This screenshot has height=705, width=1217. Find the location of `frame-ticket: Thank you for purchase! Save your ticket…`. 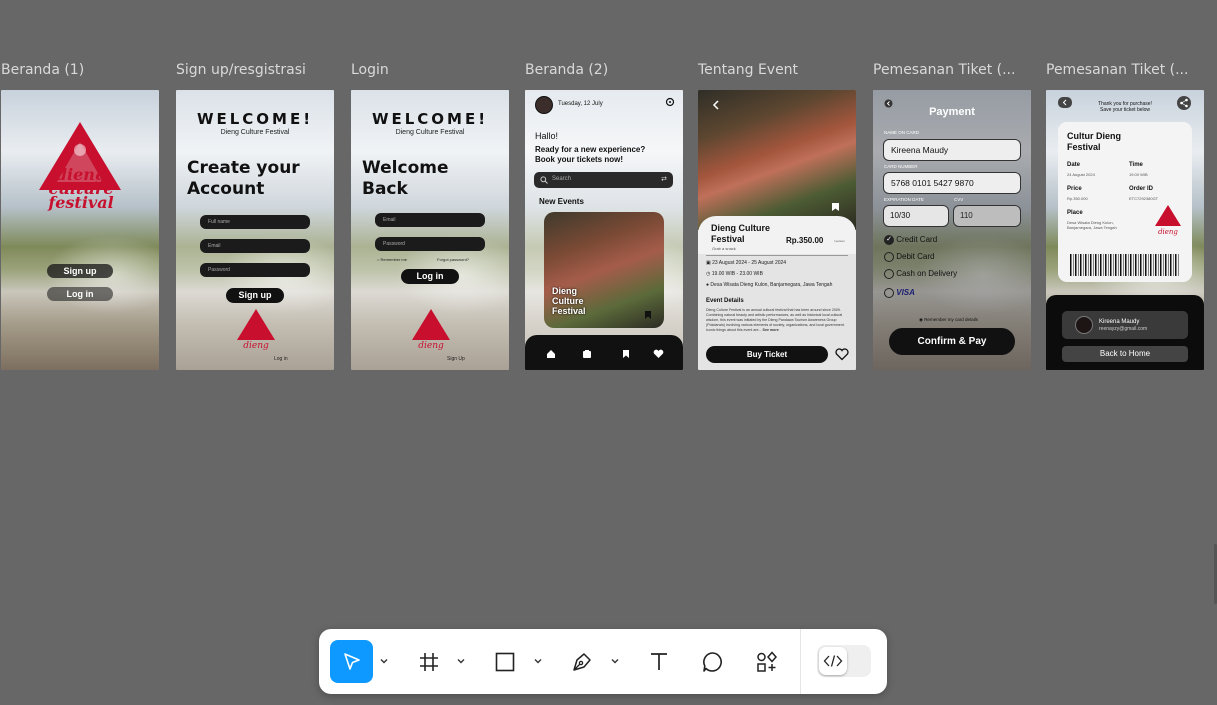

frame-ticket: Thank you for purchase! Save your ticket… is located at coordinates (1125, 230).